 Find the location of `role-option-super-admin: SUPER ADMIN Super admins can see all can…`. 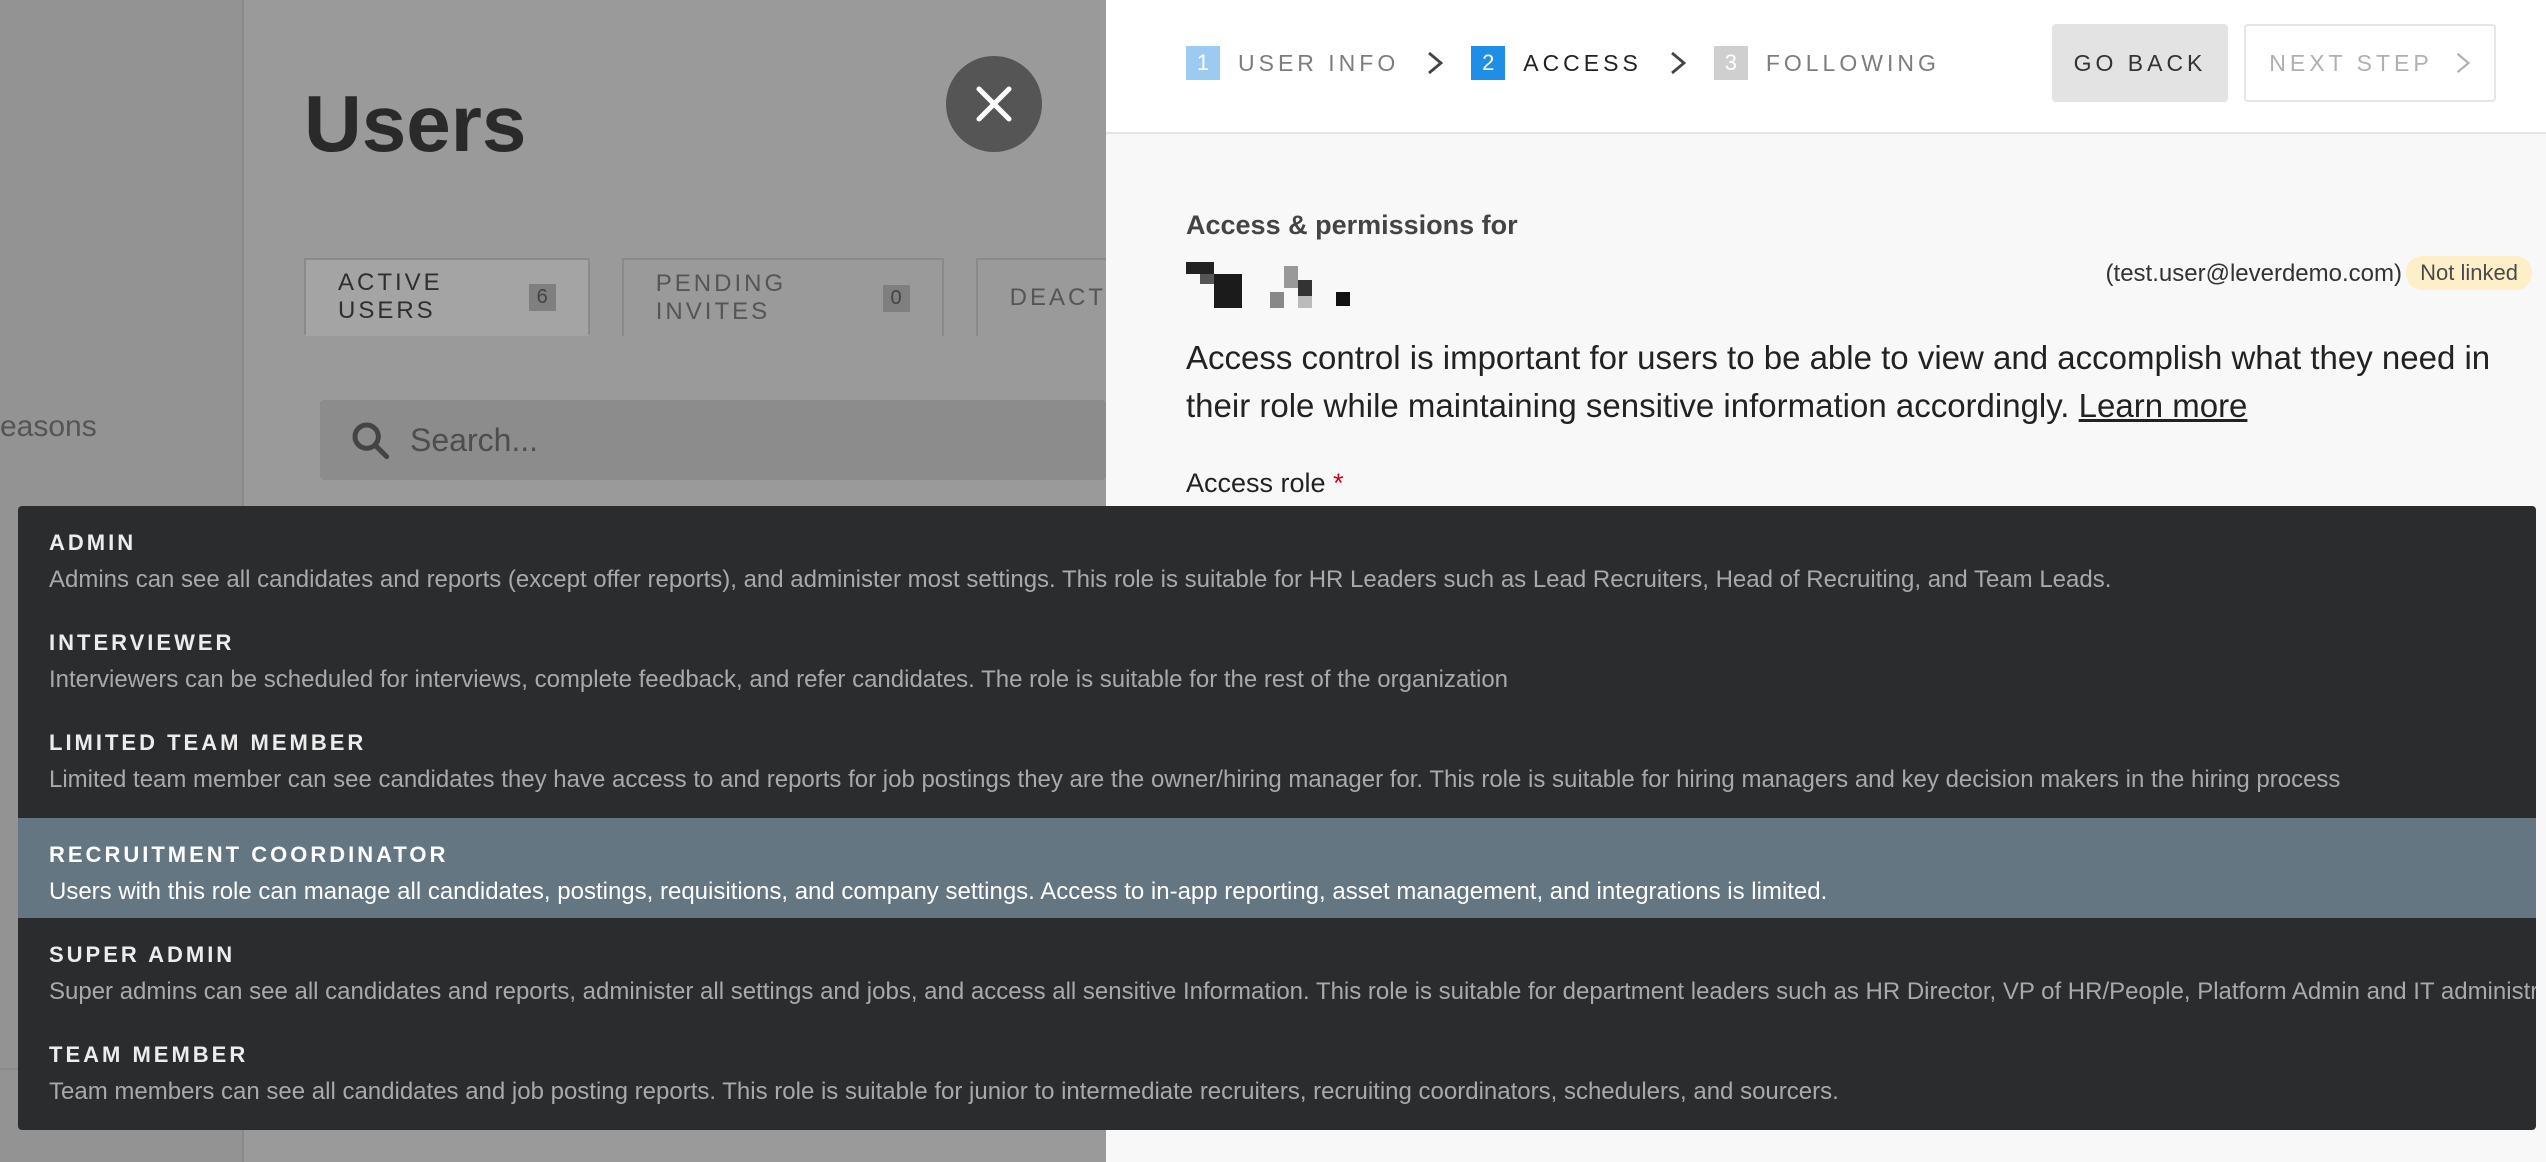

role-option-super-admin: SUPER ADMIN Super admins can see all can… is located at coordinates (1277, 968).